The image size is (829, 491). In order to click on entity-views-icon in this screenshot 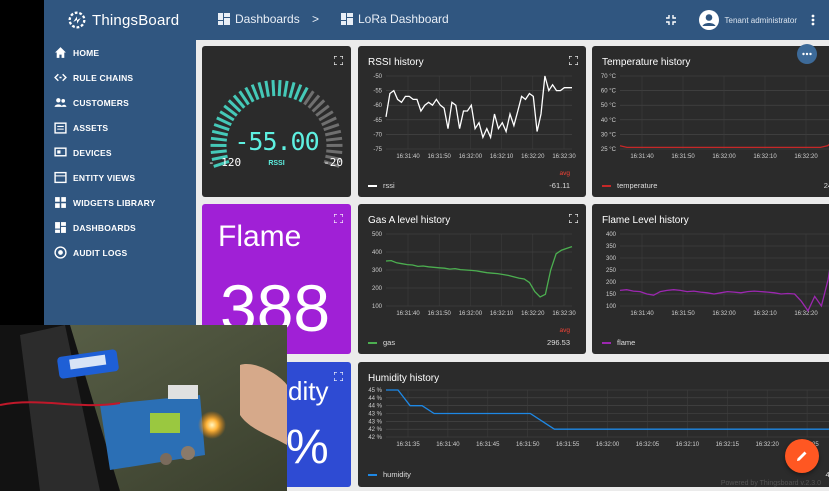, I will do `click(60, 177)`.